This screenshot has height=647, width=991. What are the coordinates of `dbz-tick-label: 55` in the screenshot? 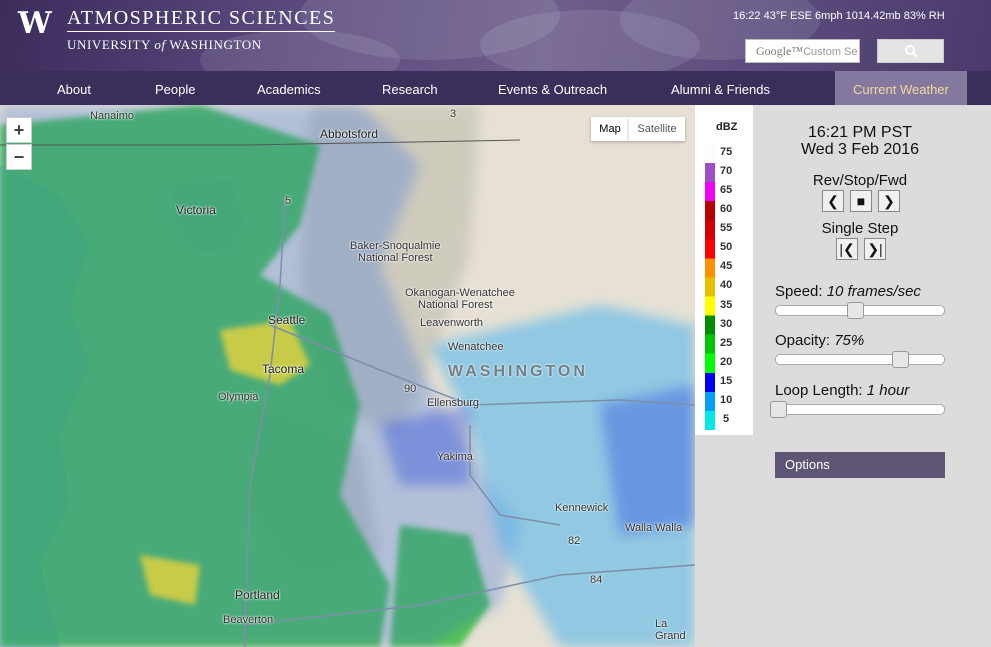 It's located at (726, 228).